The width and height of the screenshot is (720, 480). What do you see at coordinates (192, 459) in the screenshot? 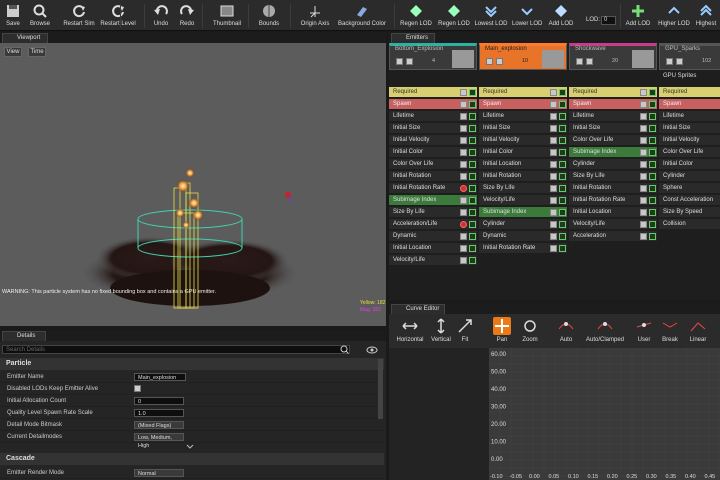
I see `section-cascade-header: Cascade` at bounding box center [192, 459].